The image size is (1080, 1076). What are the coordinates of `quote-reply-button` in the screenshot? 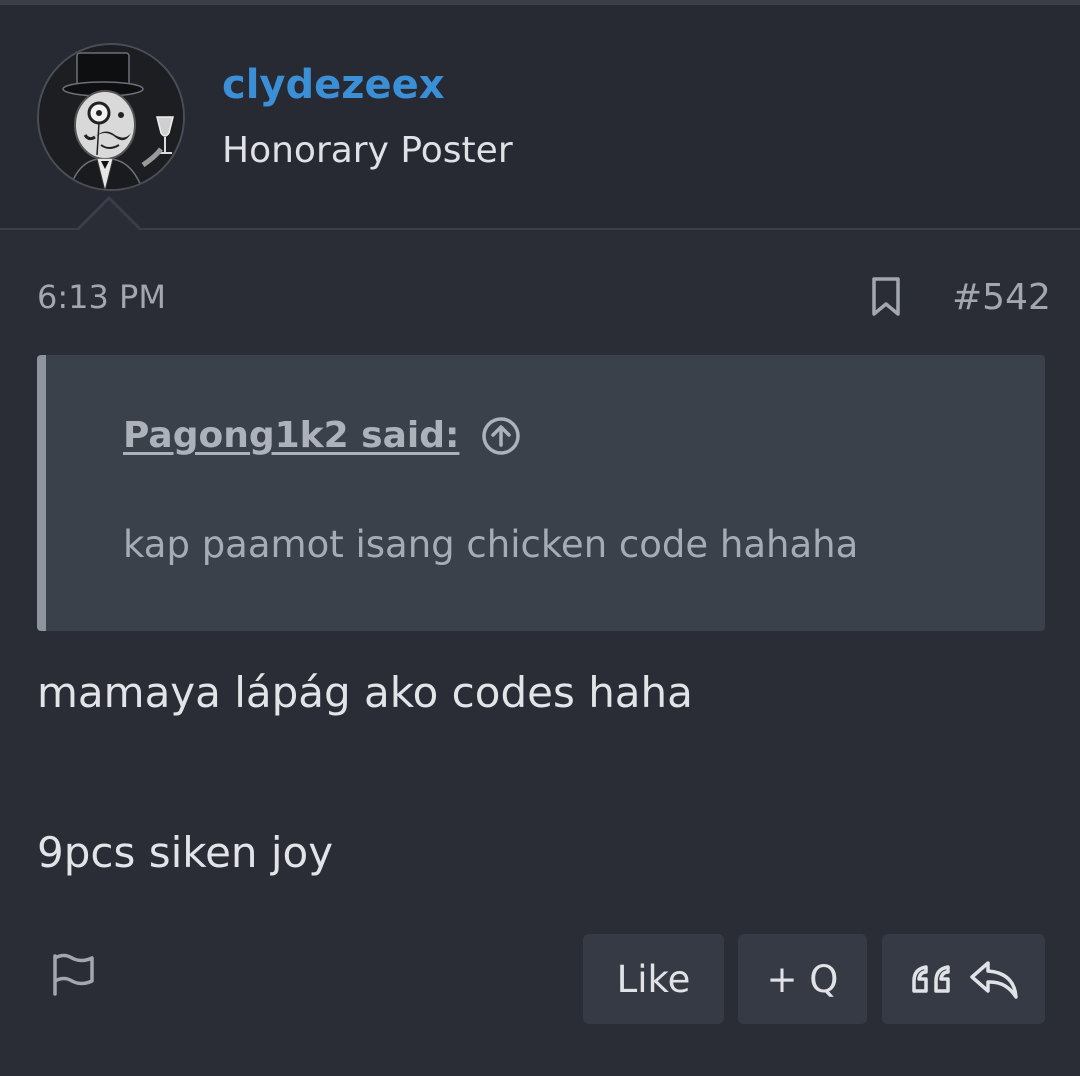 It's located at (963, 979).